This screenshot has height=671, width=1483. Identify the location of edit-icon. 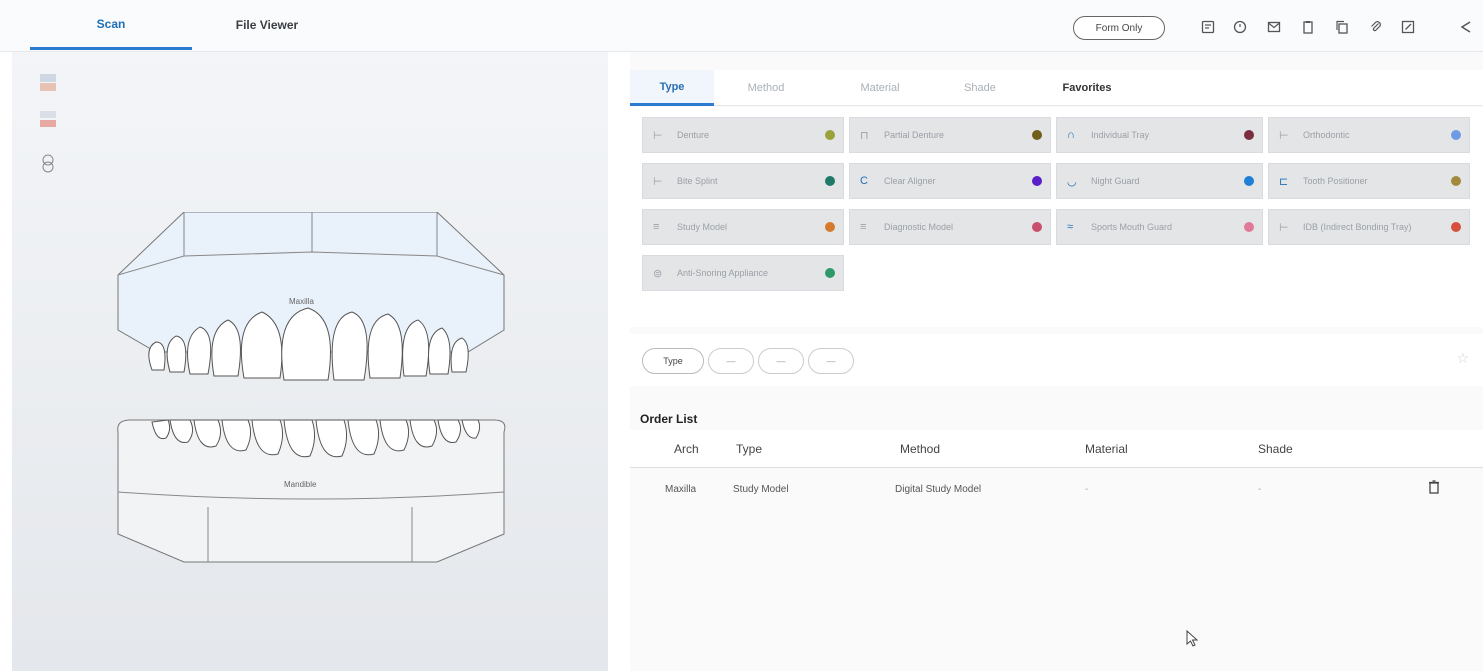
(1408, 27).